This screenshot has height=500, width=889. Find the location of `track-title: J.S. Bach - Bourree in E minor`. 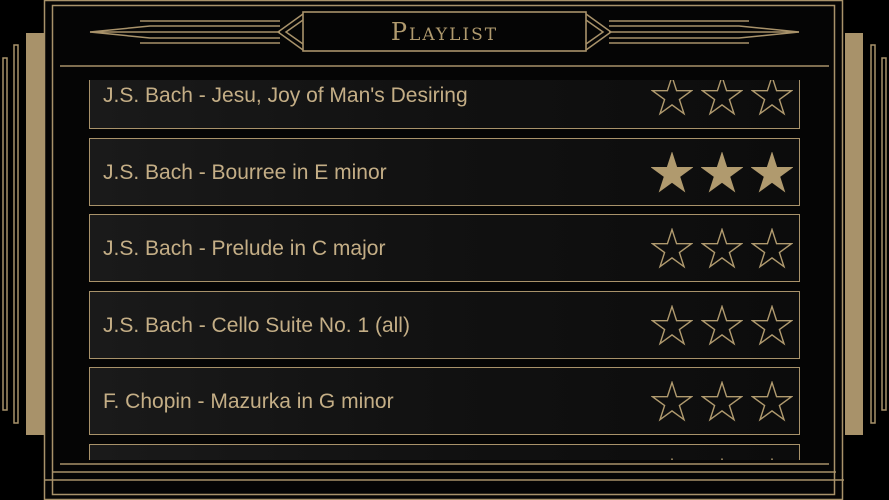

track-title: J.S. Bach - Bourree in E minor is located at coordinates (245, 172).